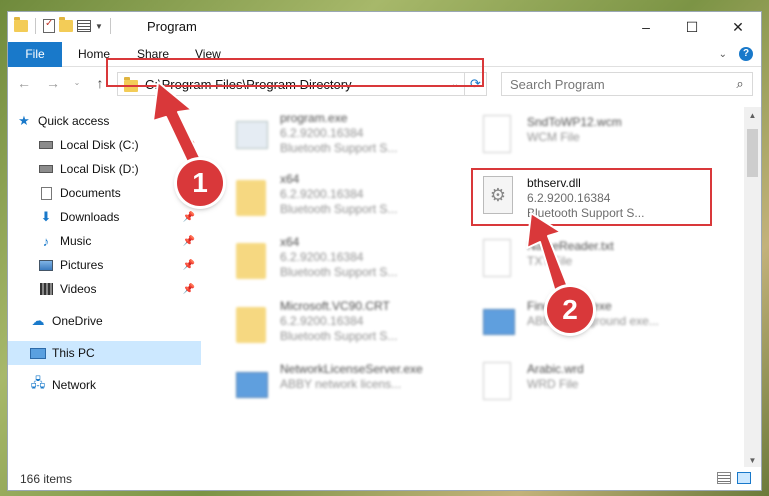 The height and width of the screenshot is (496, 769). Describe the element at coordinates (351, 369) in the screenshot. I see `file-name: NetworkLicenseServer.exe` at that location.